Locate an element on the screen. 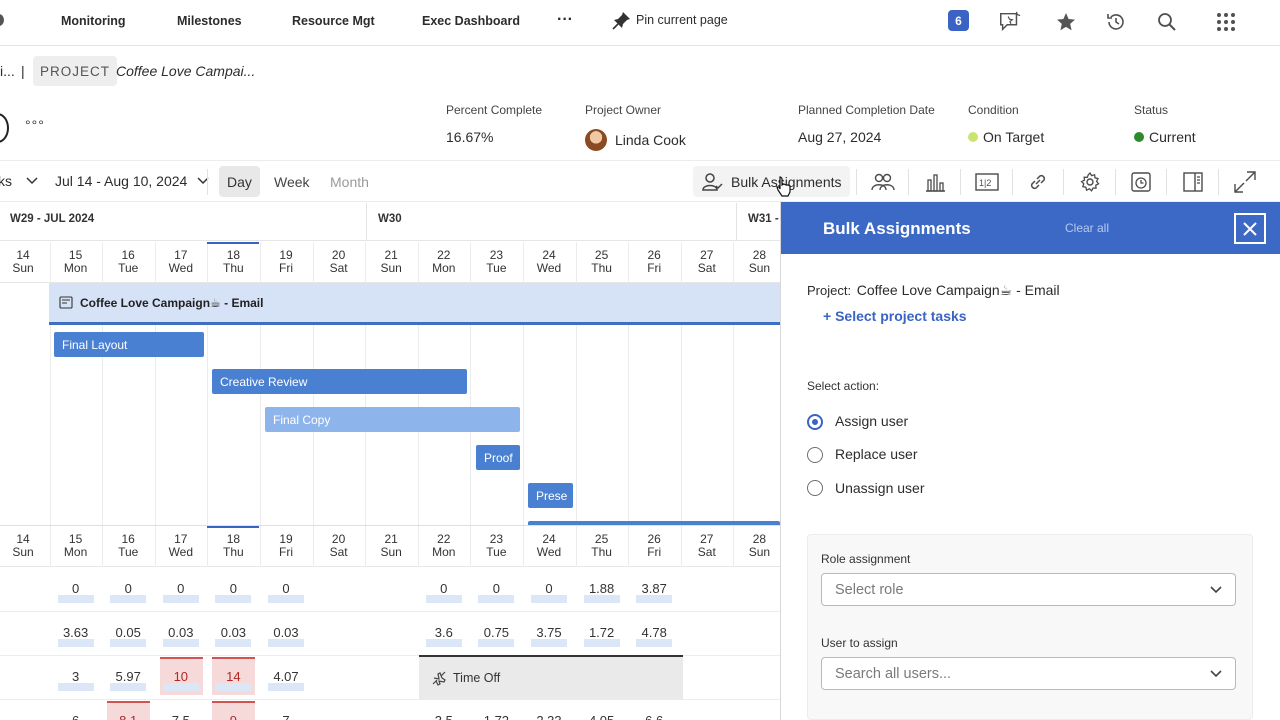 This screenshot has height=720, width=1280. task-bar-presentation: Prese is located at coordinates (550, 495).